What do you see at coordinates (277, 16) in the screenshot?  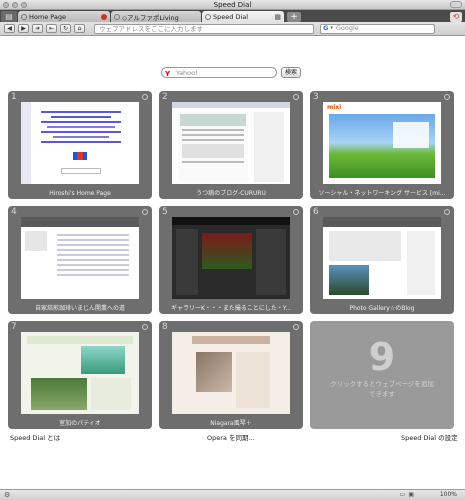 I see `speed-dial-grid-icon: ▦` at bounding box center [277, 16].